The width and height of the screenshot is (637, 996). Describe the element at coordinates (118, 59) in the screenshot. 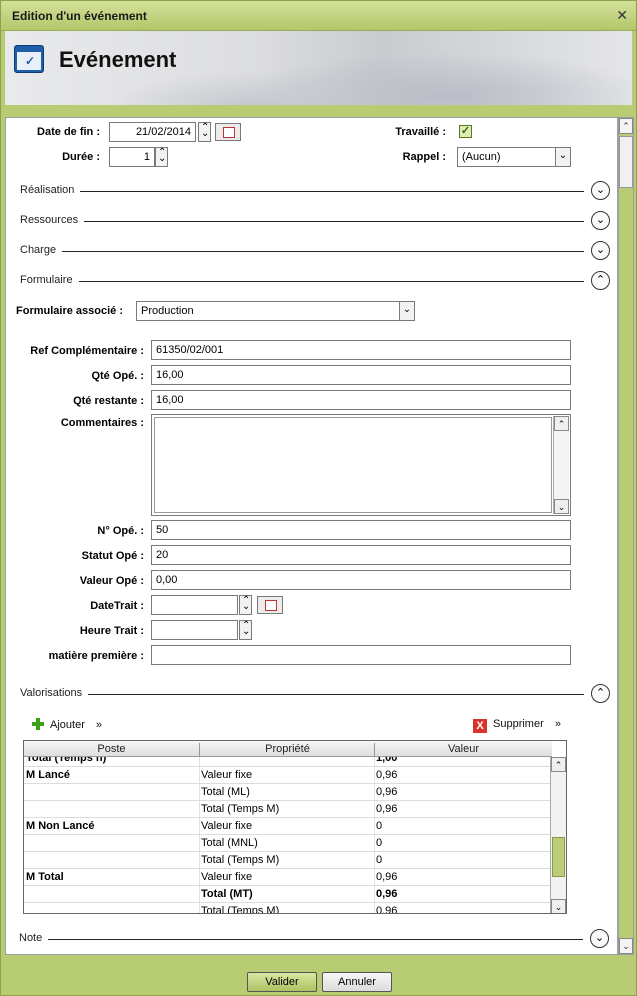

I see `page-title: Evénement` at that location.